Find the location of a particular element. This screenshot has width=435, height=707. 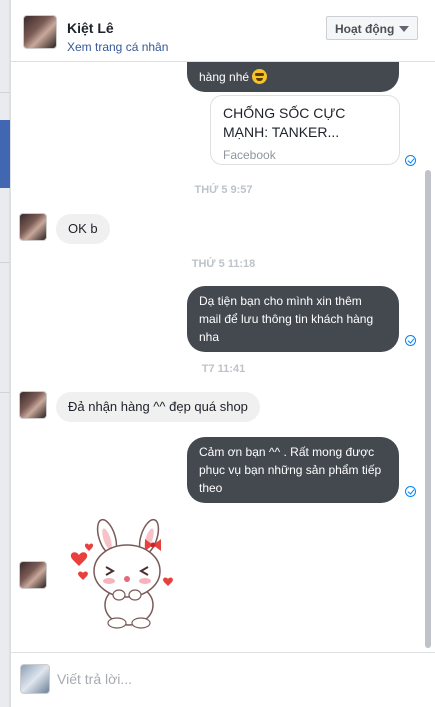

background-blue-block is located at coordinates (5, 154).